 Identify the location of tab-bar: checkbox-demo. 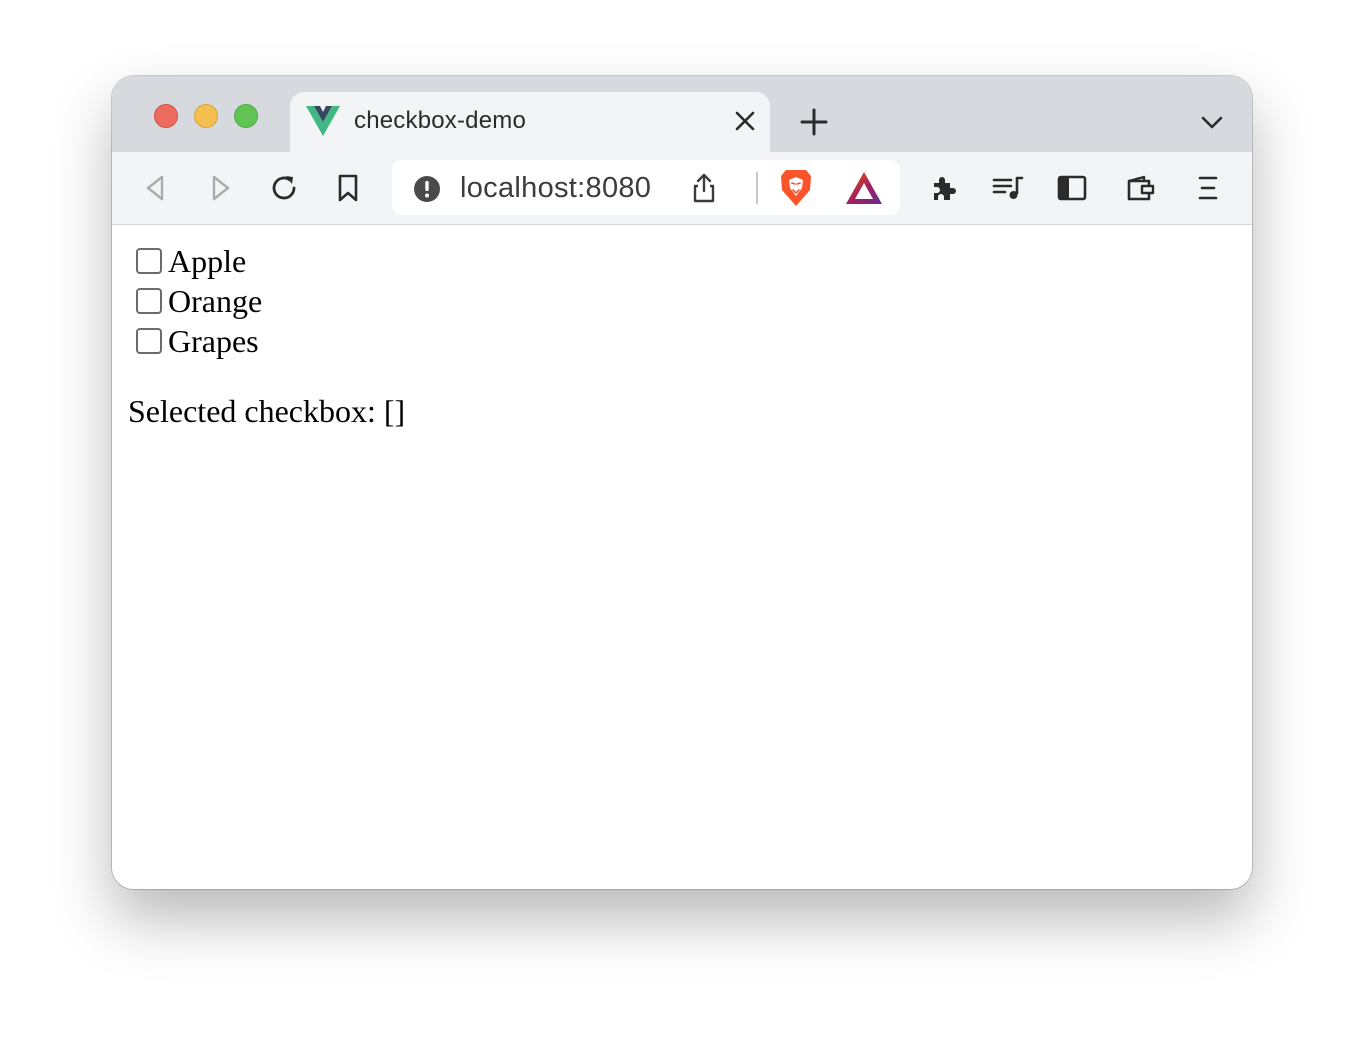
(682, 115).